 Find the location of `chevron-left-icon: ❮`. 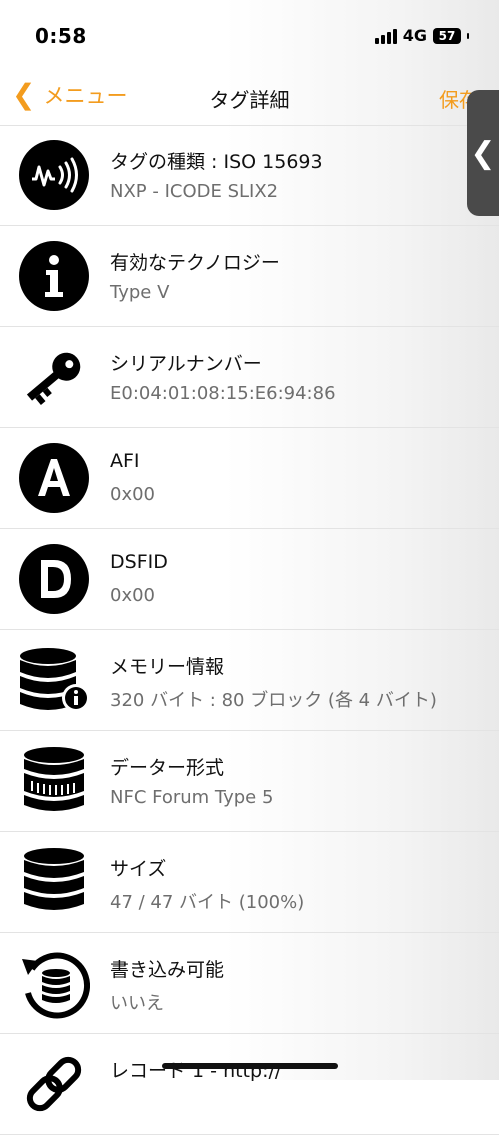

chevron-left-icon: ❮ is located at coordinates (483, 153).